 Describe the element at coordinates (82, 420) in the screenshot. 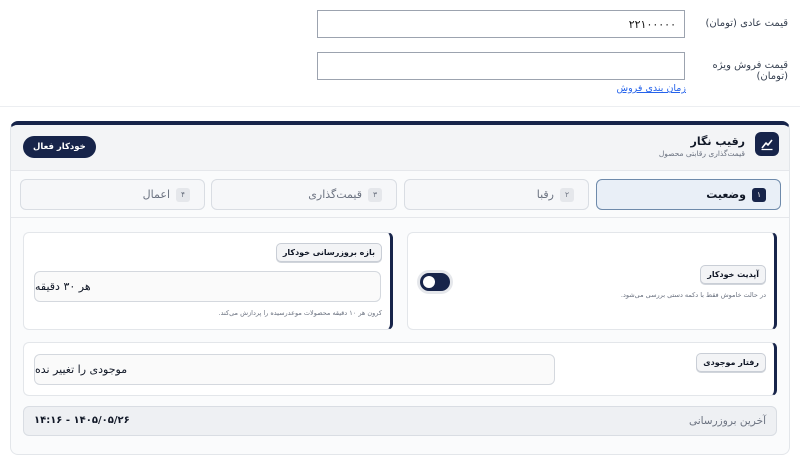

I see `last-update-time: ۱۴۰۵/۰۵/۲۶ - ۱۴:۱۶` at that location.